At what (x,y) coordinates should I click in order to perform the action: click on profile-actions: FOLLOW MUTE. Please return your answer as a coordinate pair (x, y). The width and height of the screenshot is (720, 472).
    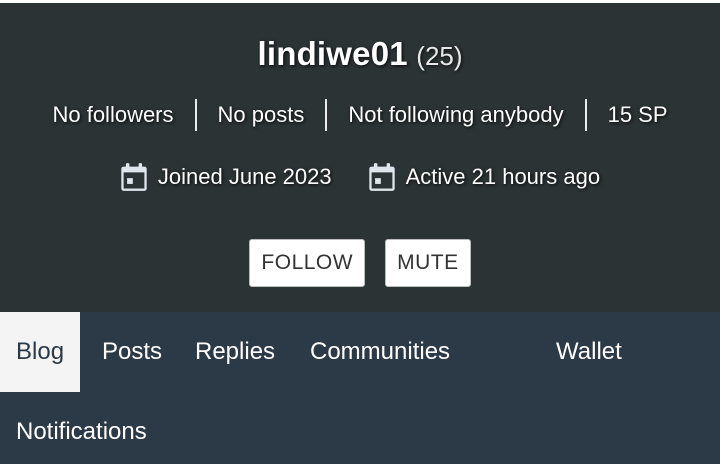
    Looking at the image, I should click on (360, 263).